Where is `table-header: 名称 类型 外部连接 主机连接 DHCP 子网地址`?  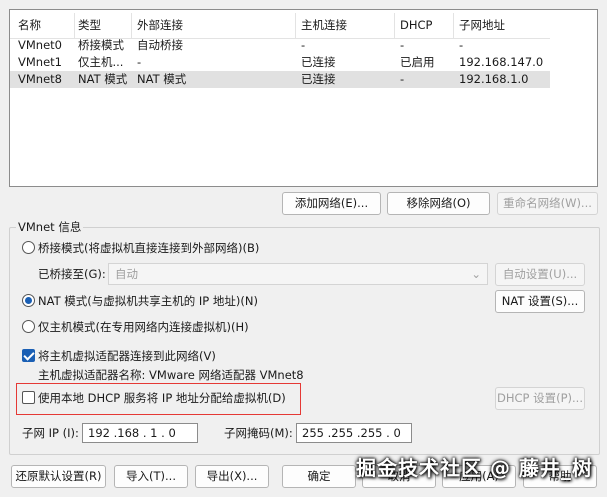 table-header: 名称 类型 外部连接 主机连接 DHCP 子网地址 is located at coordinates (280, 26).